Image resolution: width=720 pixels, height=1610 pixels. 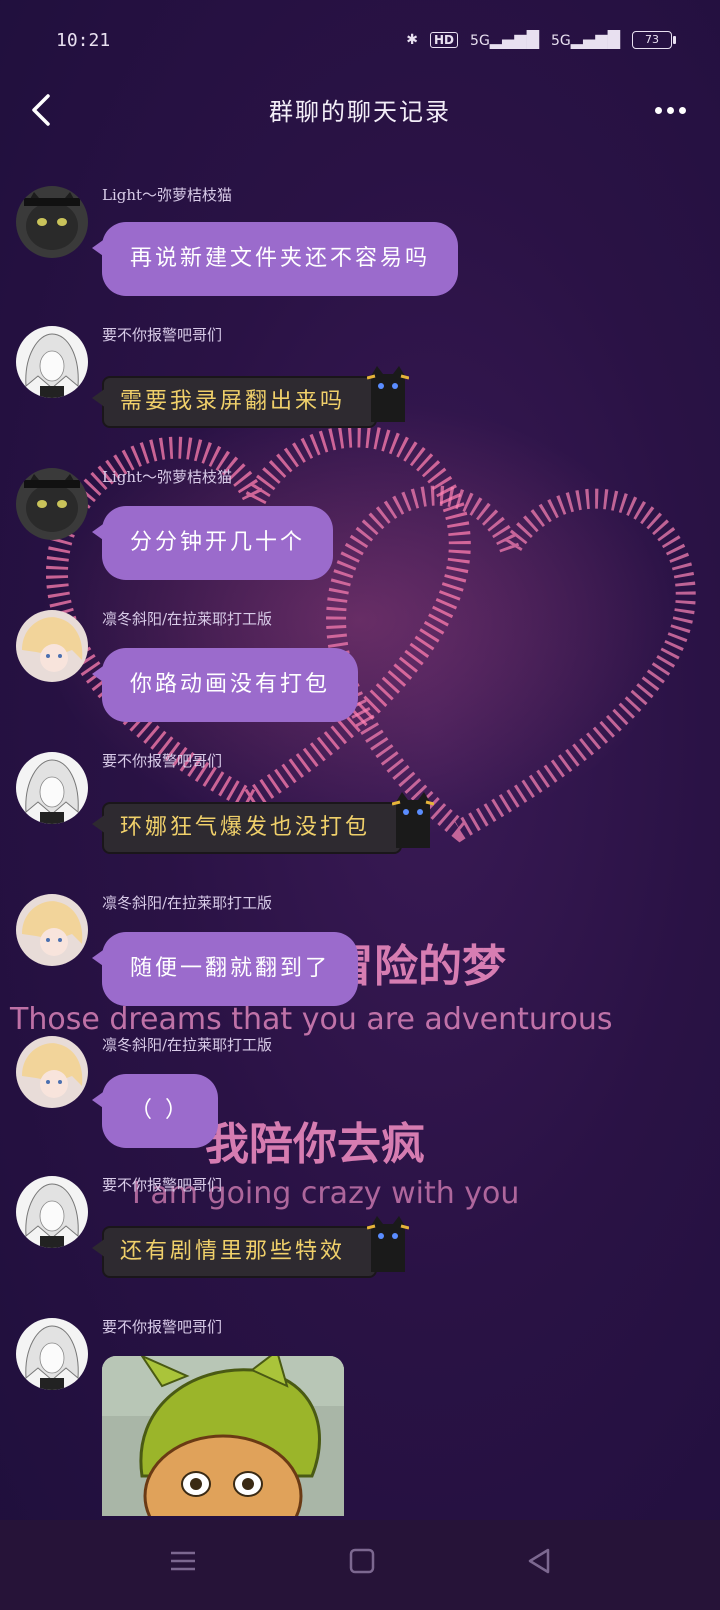 I want to click on message-bubble: 还有剧情里那些特效, so click(x=250, y=1247).